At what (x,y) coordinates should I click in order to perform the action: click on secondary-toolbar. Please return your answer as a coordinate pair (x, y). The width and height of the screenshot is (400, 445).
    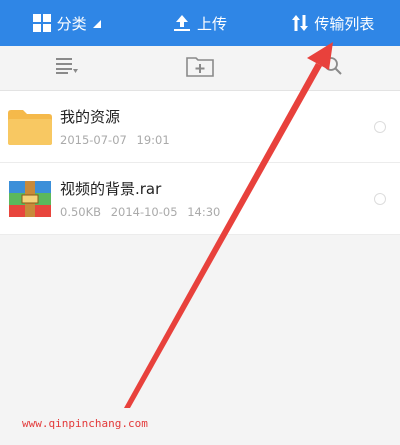
    Looking at the image, I should click on (200, 68).